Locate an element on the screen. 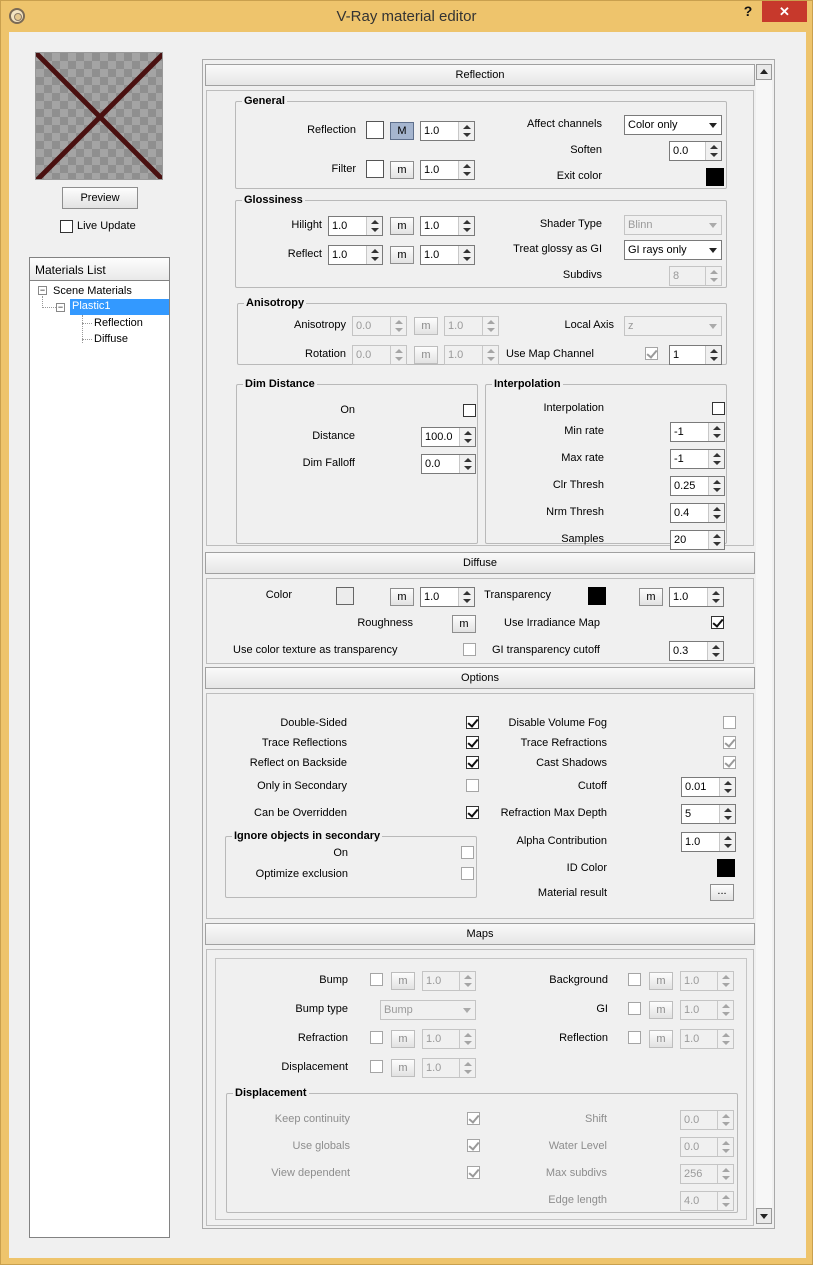 Image resolution: width=813 pixels, height=1265 pixels. exit-color-swatch is located at coordinates (715, 177).